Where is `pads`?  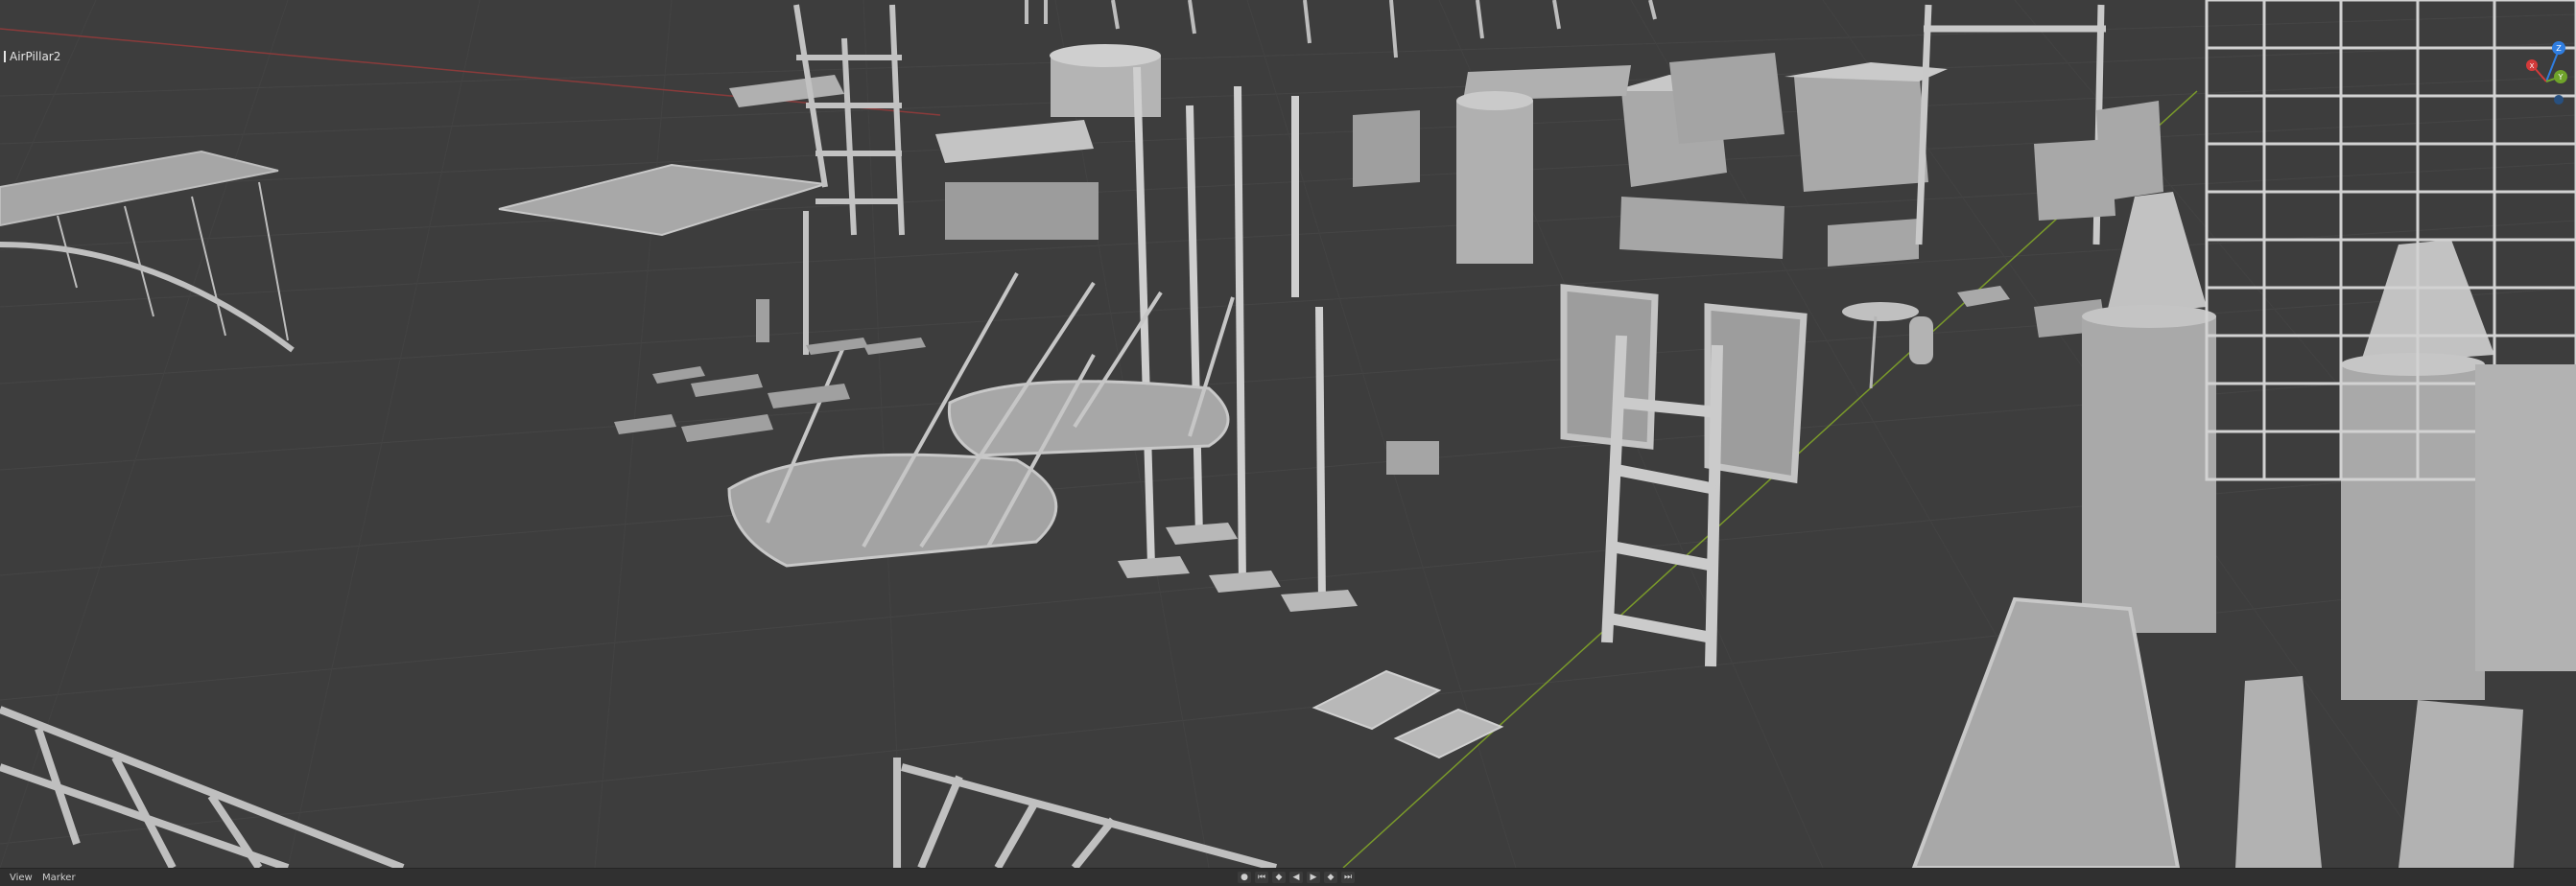 pads is located at coordinates (1408, 714).